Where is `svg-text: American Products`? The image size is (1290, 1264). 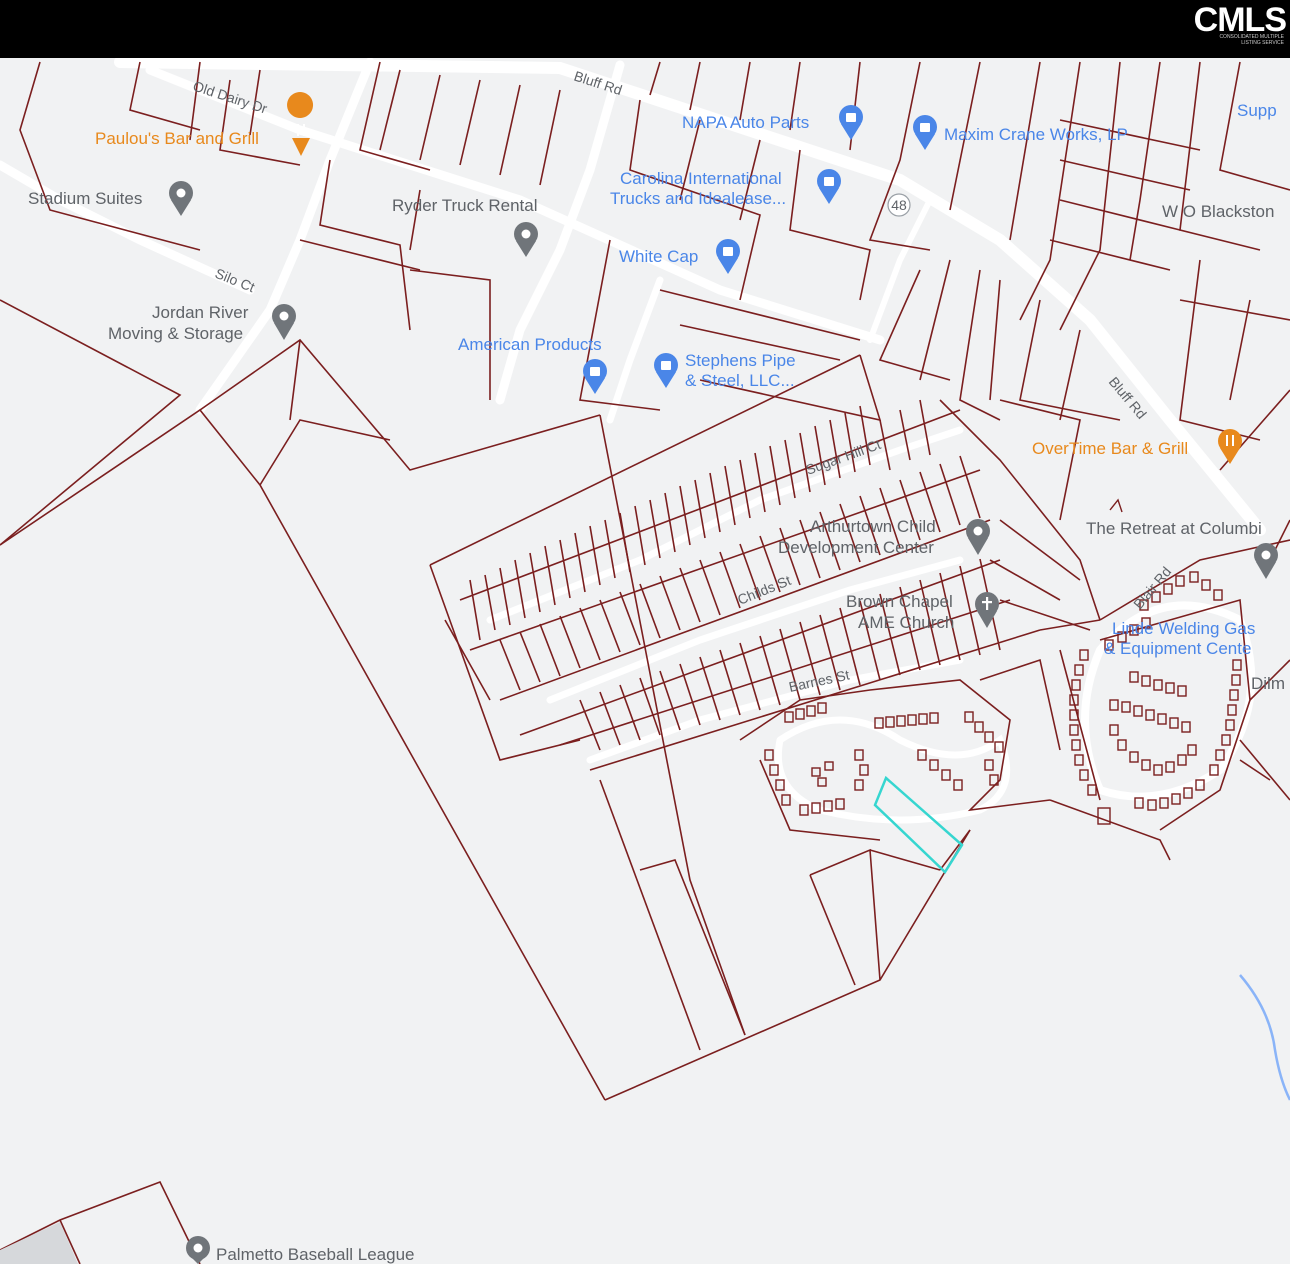
svg-text: American Products is located at coordinates (530, 344).